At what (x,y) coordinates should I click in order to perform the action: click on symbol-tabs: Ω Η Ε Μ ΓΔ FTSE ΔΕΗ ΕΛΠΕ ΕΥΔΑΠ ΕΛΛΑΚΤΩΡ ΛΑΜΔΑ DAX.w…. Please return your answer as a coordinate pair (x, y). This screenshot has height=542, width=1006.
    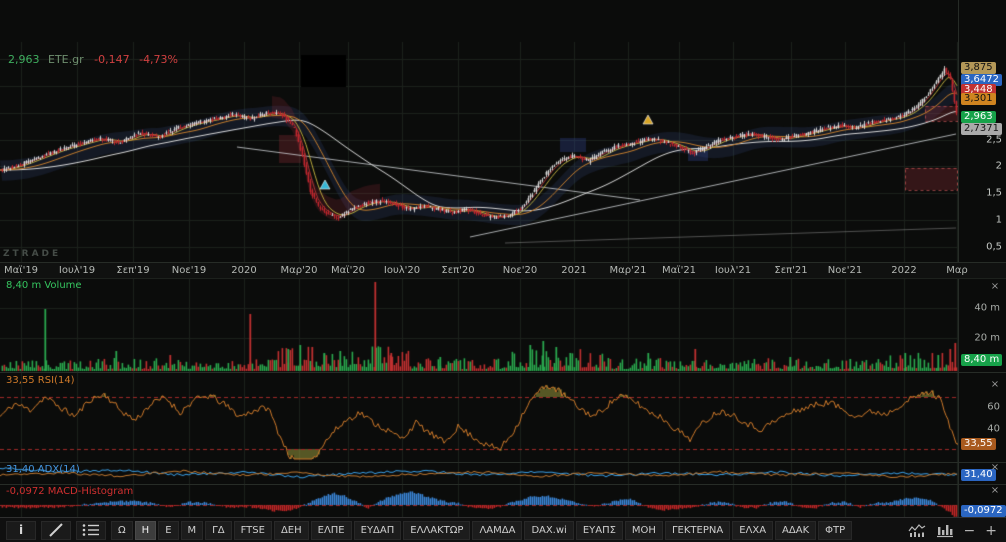
    Looking at the image, I should click on (482, 530).